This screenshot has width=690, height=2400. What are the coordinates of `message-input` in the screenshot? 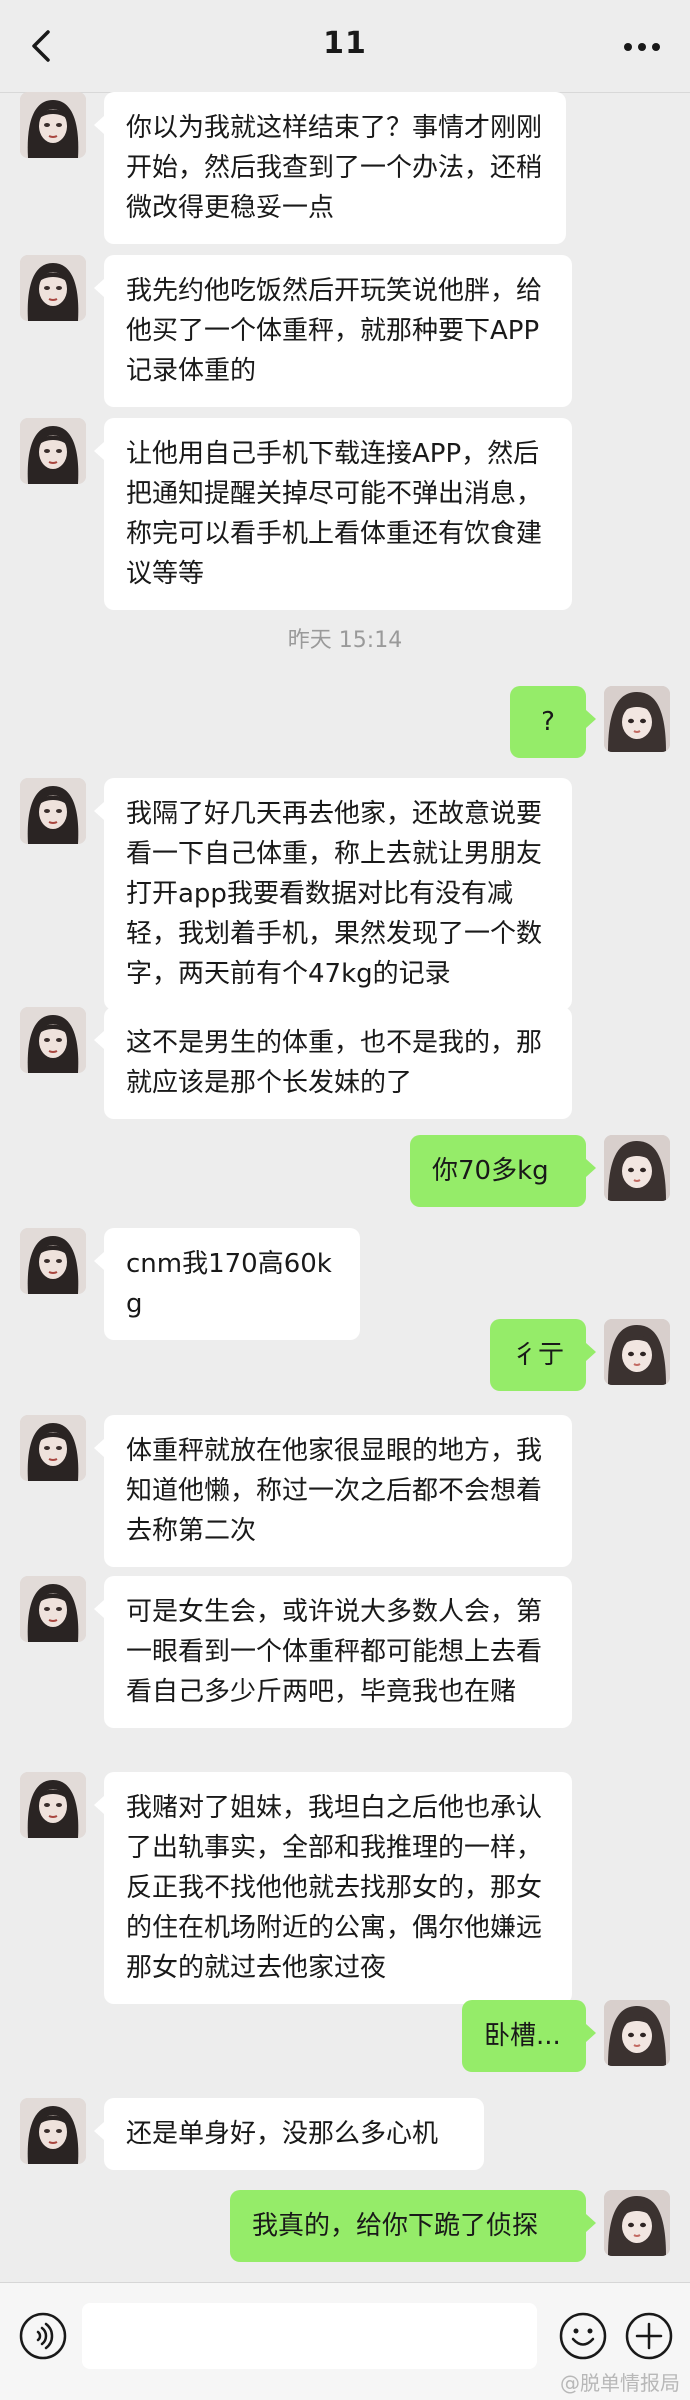 It's located at (309, 2336).